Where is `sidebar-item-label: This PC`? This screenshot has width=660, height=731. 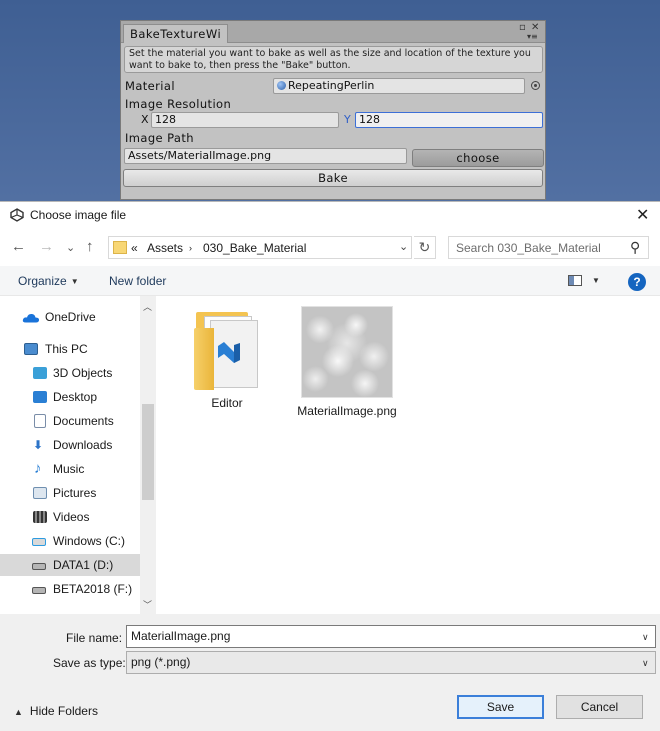 sidebar-item-label: This PC is located at coordinates (66, 349).